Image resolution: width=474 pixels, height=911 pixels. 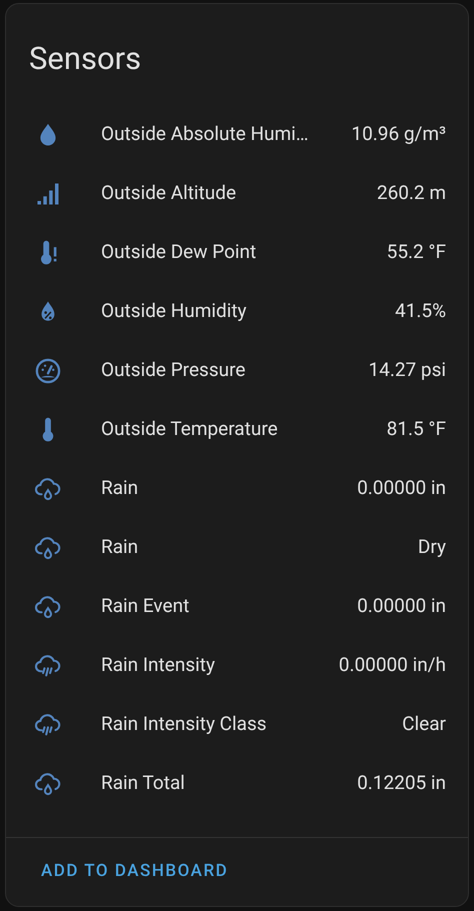 What do you see at coordinates (143, 783) in the screenshot?
I see `sensor-name: Rain Total` at bounding box center [143, 783].